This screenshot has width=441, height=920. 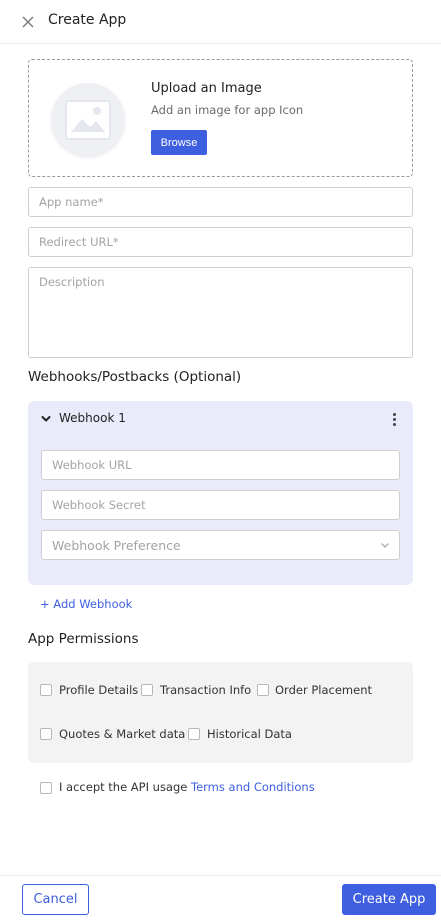 What do you see at coordinates (46, 788) in the screenshot?
I see `terms-checkbox` at bounding box center [46, 788].